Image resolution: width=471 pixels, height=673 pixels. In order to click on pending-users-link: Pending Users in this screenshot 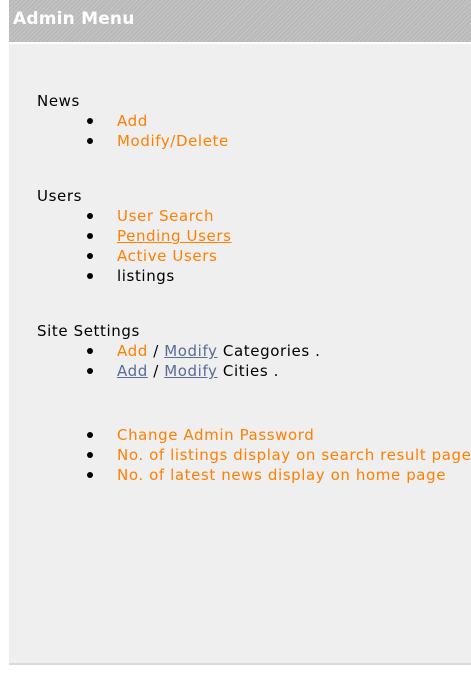, I will do `click(174, 236)`.